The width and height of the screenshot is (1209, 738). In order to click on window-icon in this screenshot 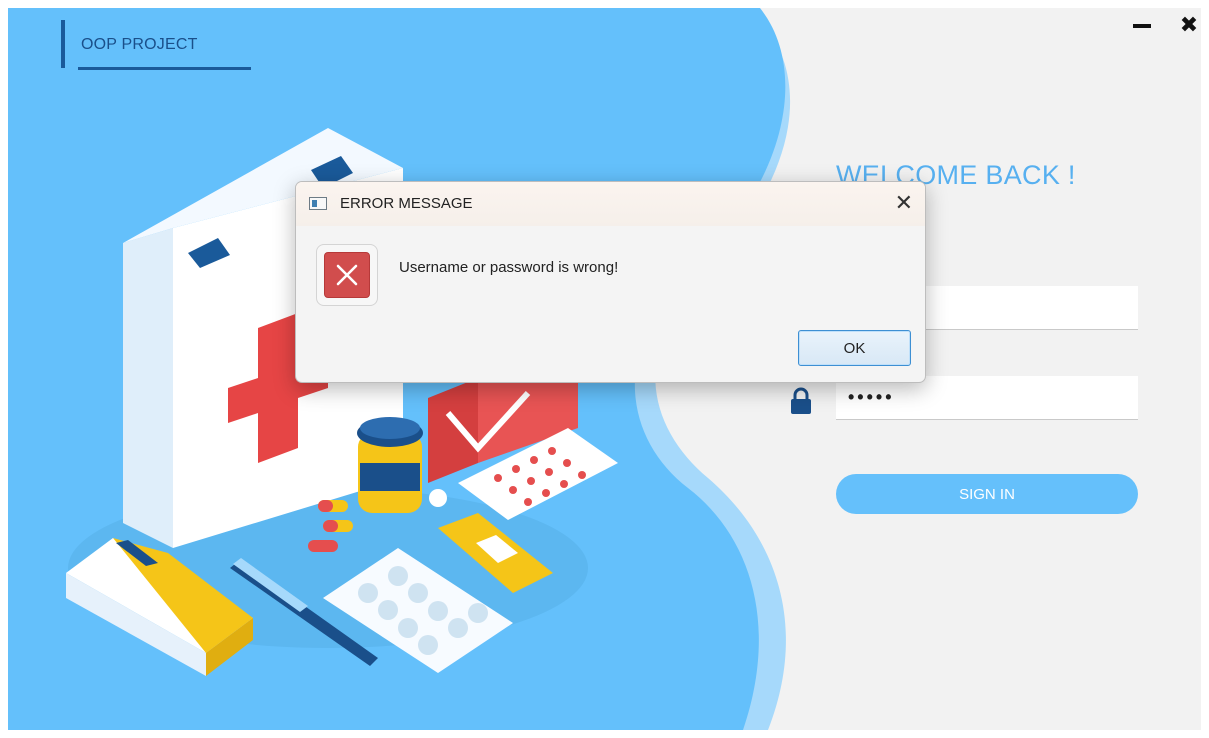, I will do `click(318, 203)`.